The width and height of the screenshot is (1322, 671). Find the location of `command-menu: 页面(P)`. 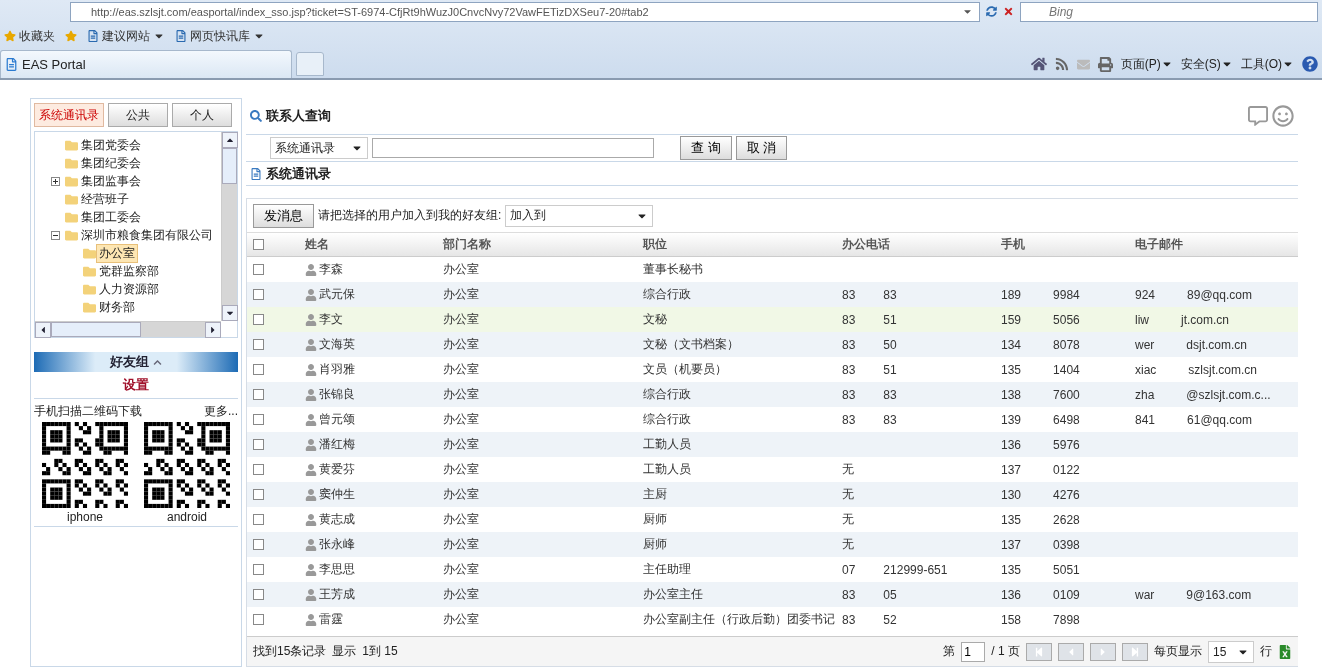

command-menu: 页面(P) is located at coordinates (1146, 64).